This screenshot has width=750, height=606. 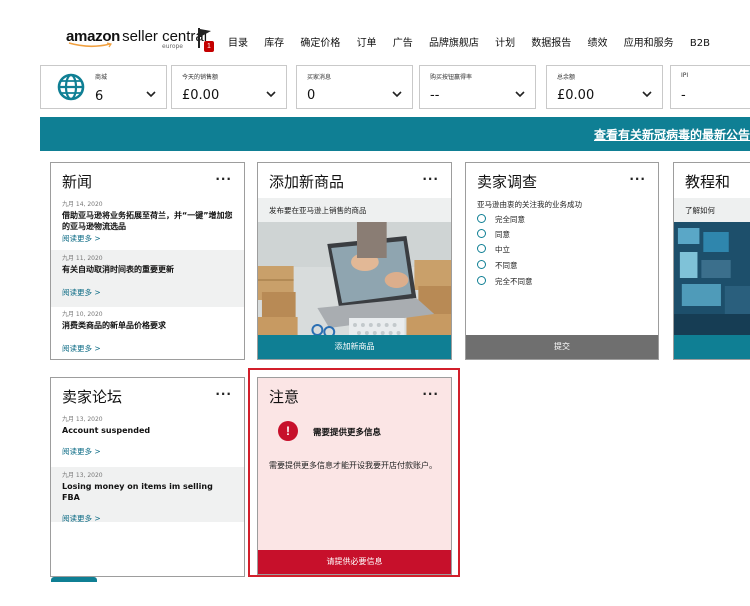 I want to click on option-label: 中立, so click(x=502, y=249).